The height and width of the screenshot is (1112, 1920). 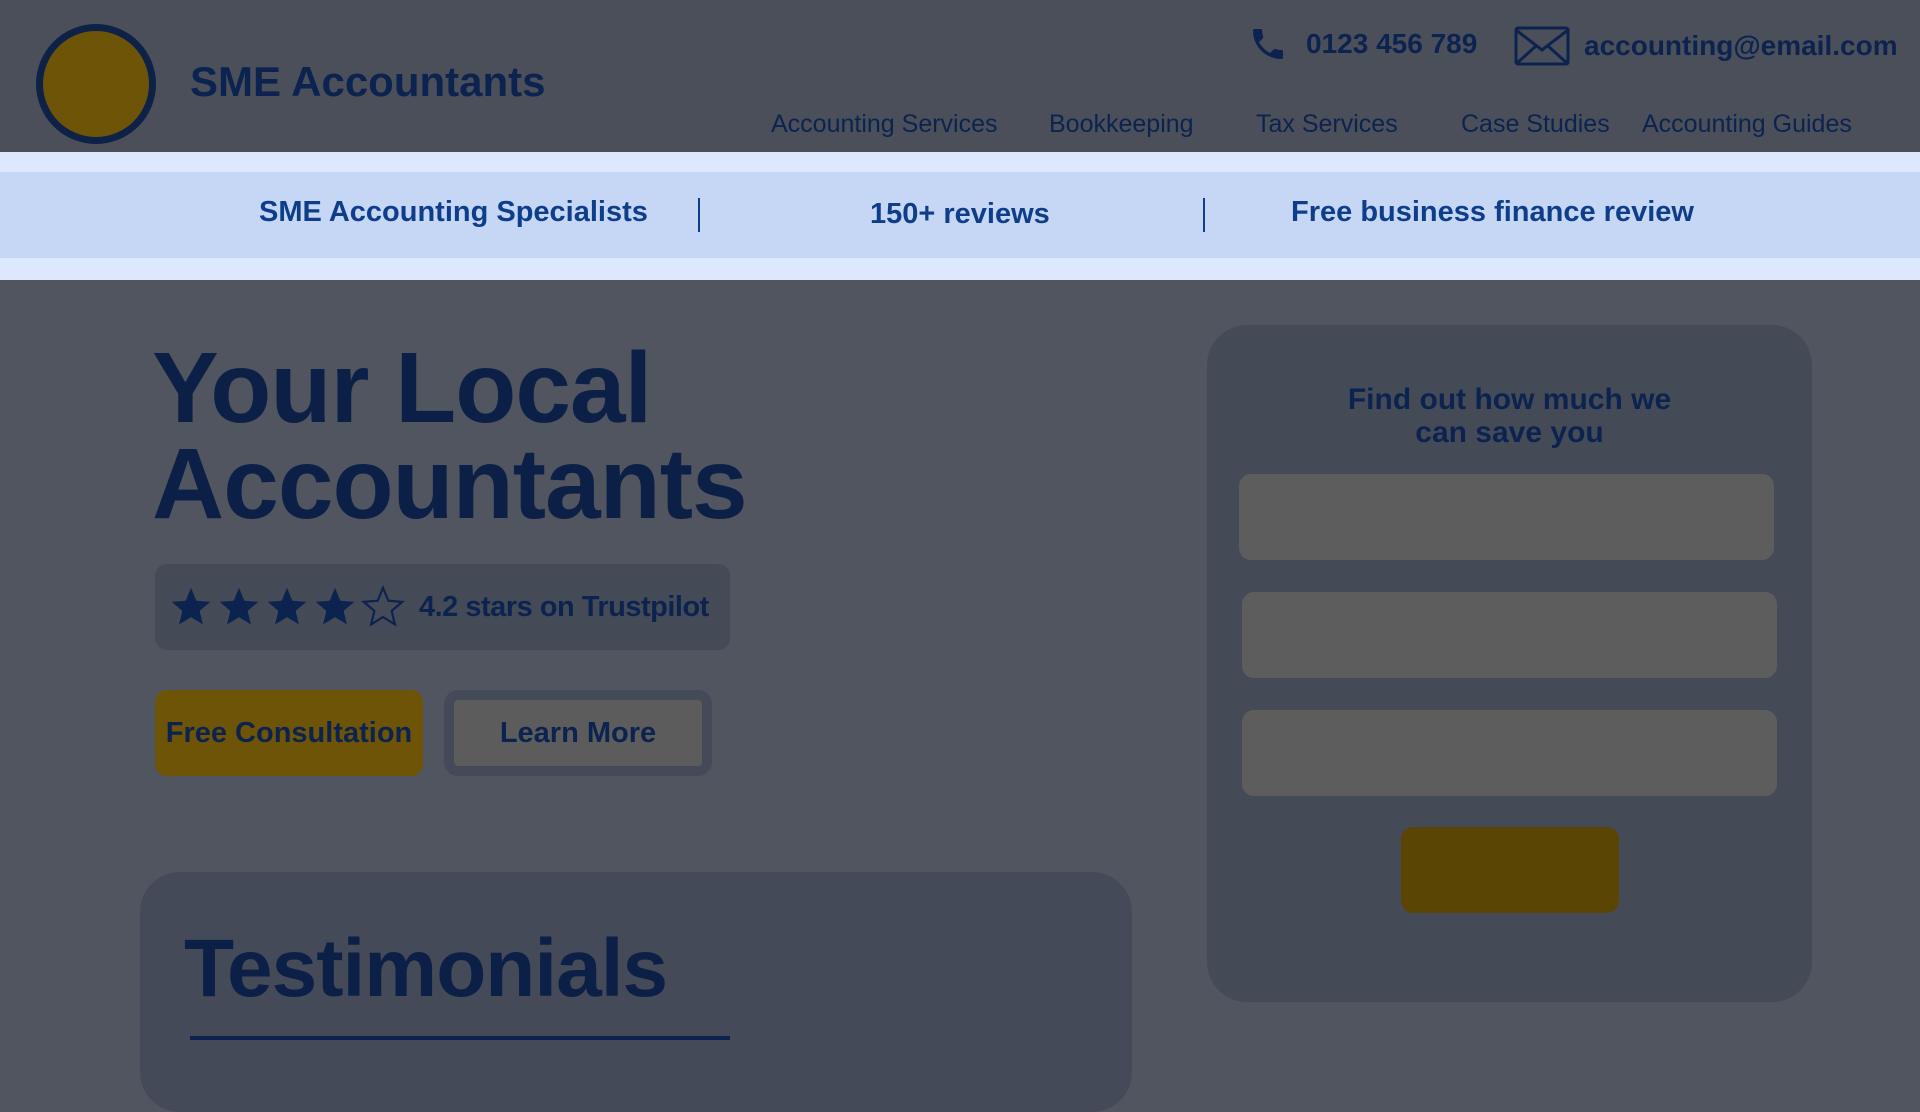 I want to click on banner-reviews: 150+ reviews, so click(x=960, y=214).